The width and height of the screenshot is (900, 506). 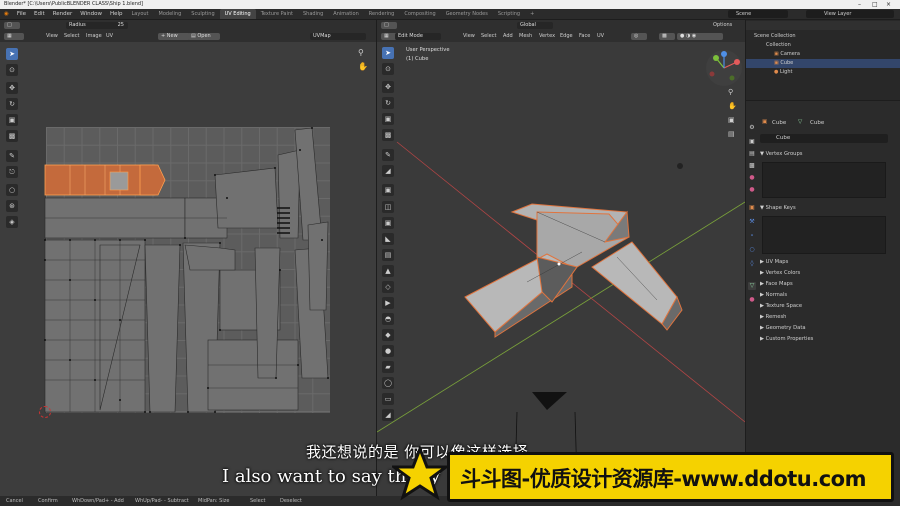 What do you see at coordinates (509, 14) in the screenshot?
I see `tab-scripting: Scripting` at bounding box center [509, 14].